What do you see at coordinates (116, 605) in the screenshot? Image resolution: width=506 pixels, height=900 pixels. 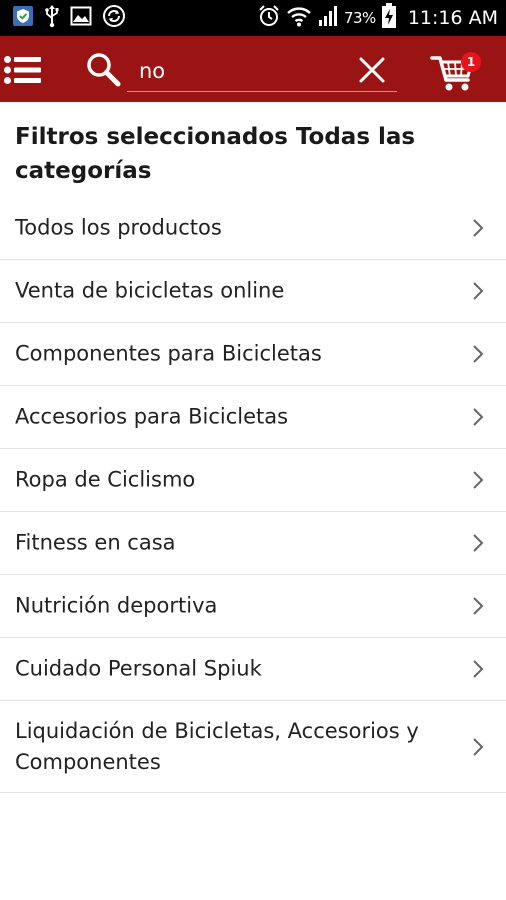 I see `list-item-label: Nutrición deportiva` at bounding box center [116, 605].